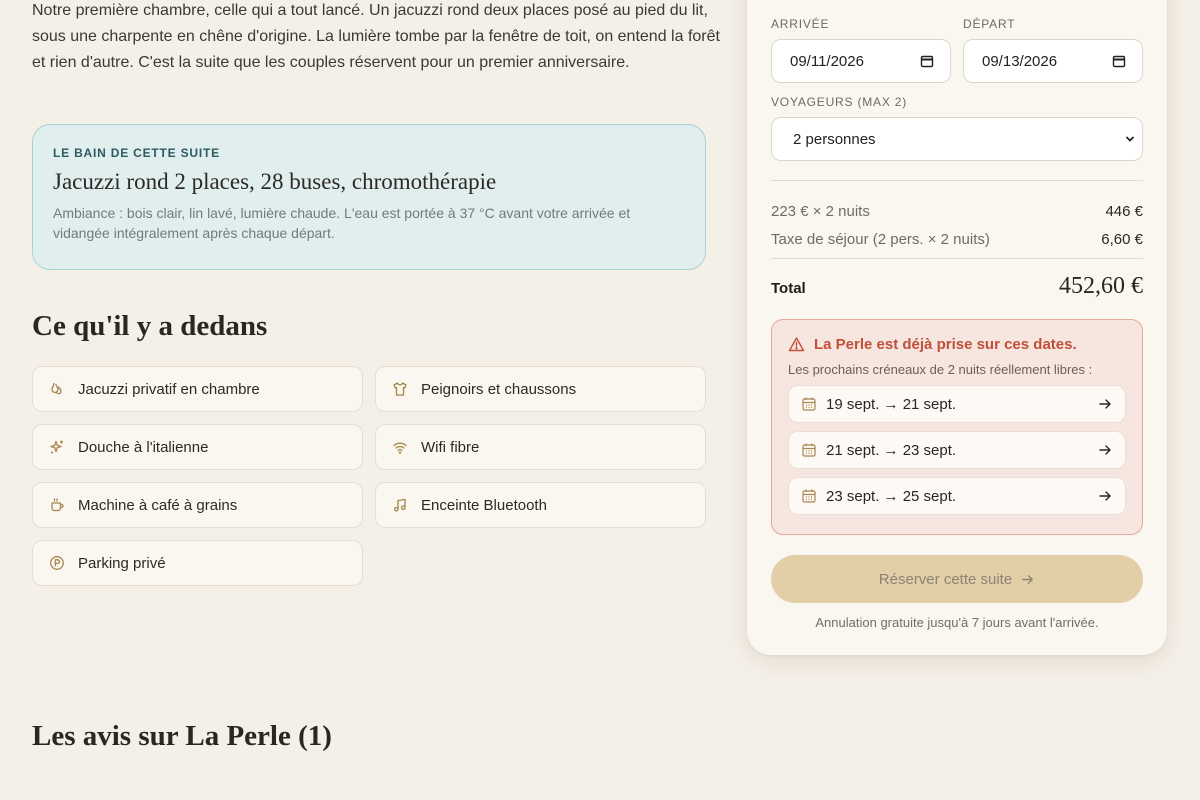 The height and width of the screenshot is (800, 1200). I want to click on alert-title-text: La Perle est déjà prise sur ces dates., so click(945, 344).